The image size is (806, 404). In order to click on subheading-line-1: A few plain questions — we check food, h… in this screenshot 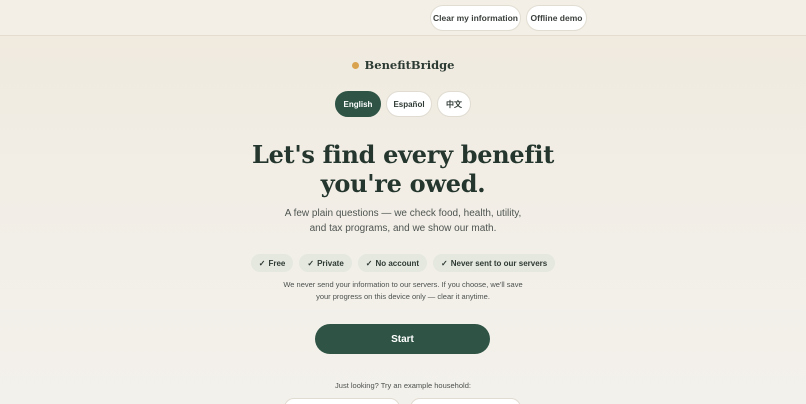, I will do `click(403, 213)`.